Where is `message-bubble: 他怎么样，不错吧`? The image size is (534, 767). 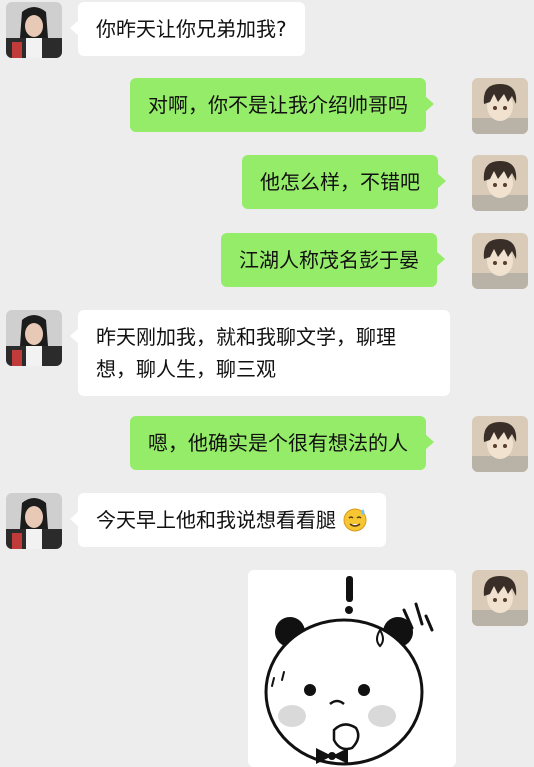 message-bubble: 他怎么样，不错吧 is located at coordinates (344, 182).